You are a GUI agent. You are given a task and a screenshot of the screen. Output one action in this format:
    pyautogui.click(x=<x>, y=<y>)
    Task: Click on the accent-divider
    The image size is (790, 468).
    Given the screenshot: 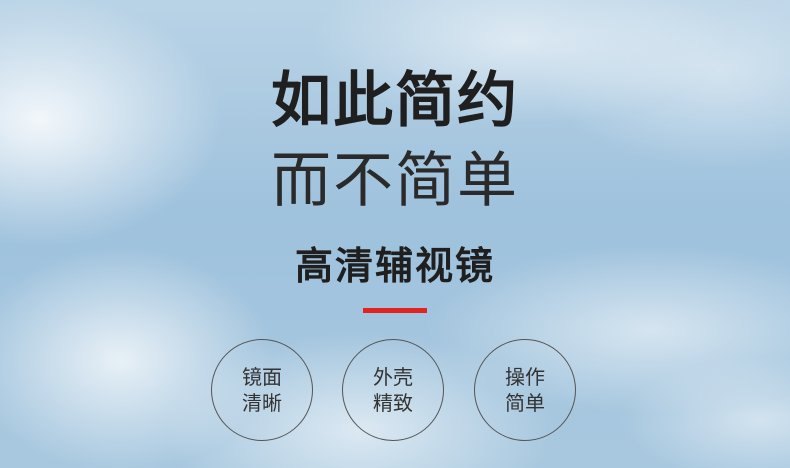 What is the action you would take?
    pyautogui.click(x=395, y=310)
    